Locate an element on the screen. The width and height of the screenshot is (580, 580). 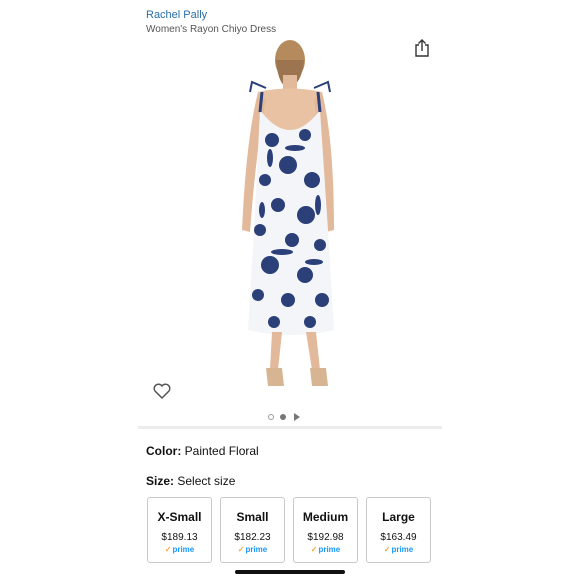
size-name: Medium is located at coordinates (325, 517).